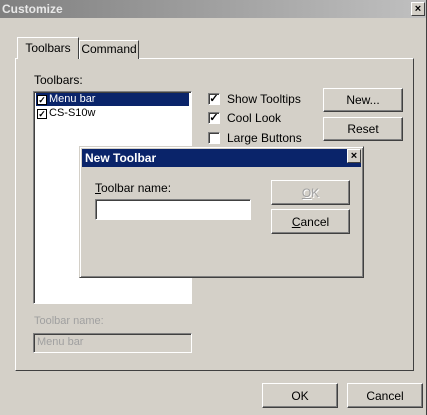  What do you see at coordinates (32, 9) in the screenshot?
I see `customize-title: Customize` at bounding box center [32, 9].